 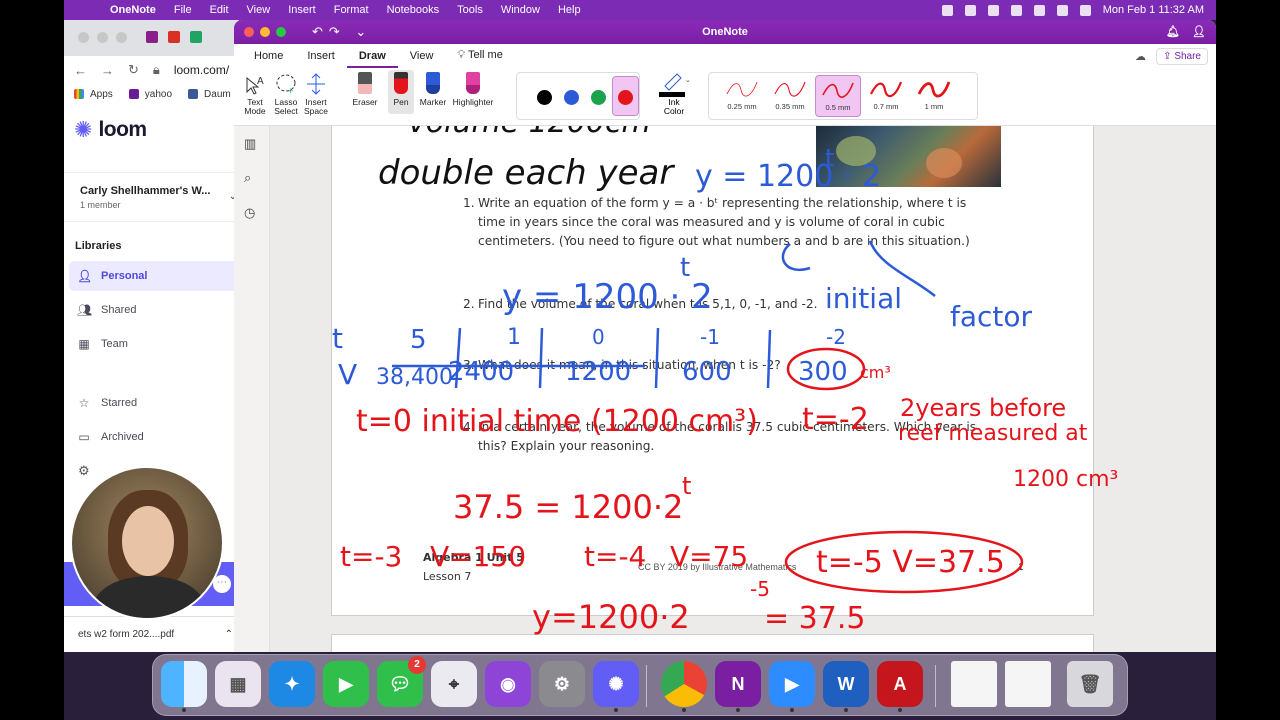 I want to click on thickness-option: 0.25 mm, so click(x=742, y=96).